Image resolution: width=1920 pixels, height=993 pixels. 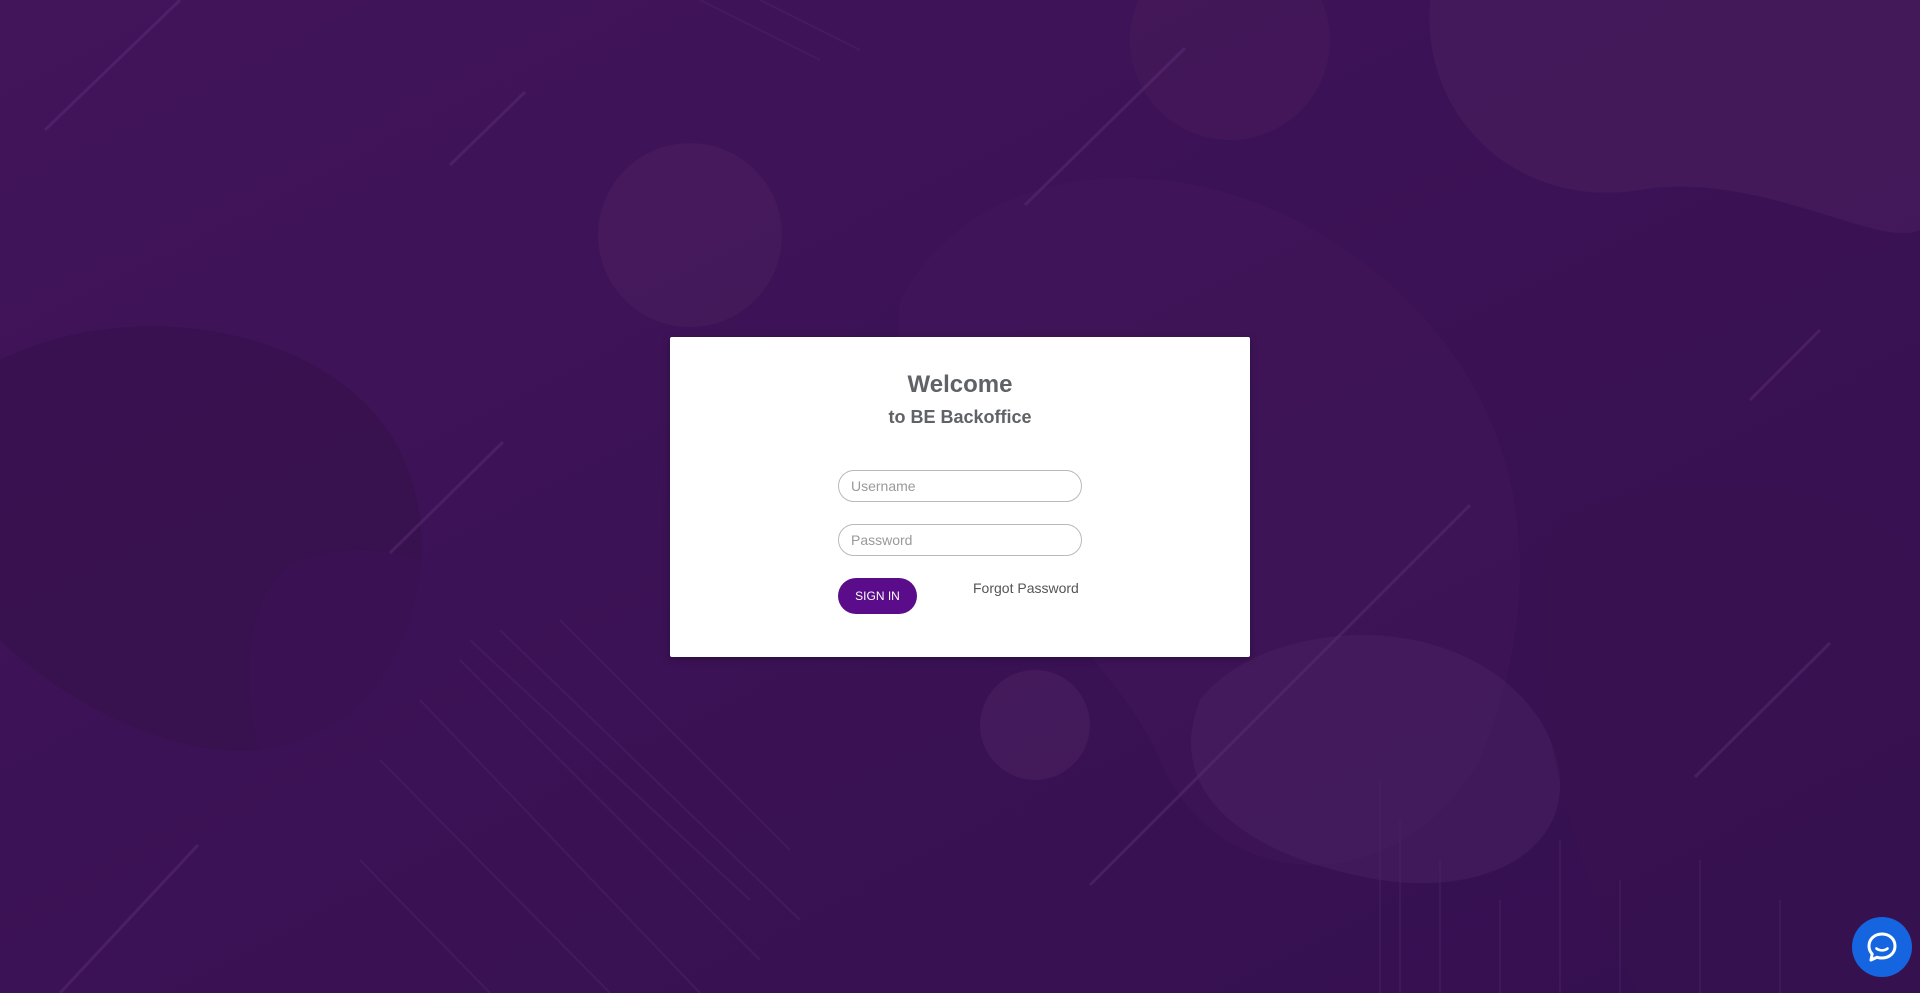 What do you see at coordinates (1026, 588) in the screenshot?
I see `forgot-password-link: Forgot Password` at bounding box center [1026, 588].